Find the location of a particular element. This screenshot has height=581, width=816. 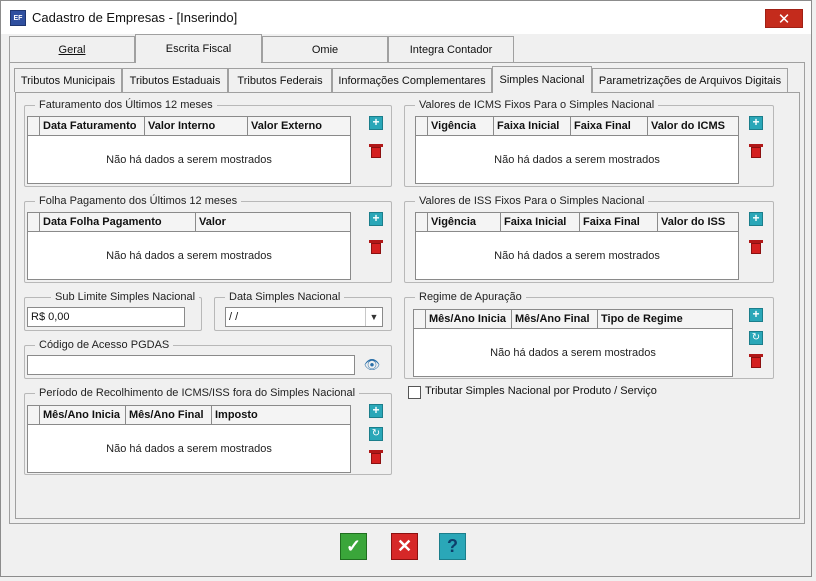

confirm-button: ✓ is located at coordinates (353, 546).